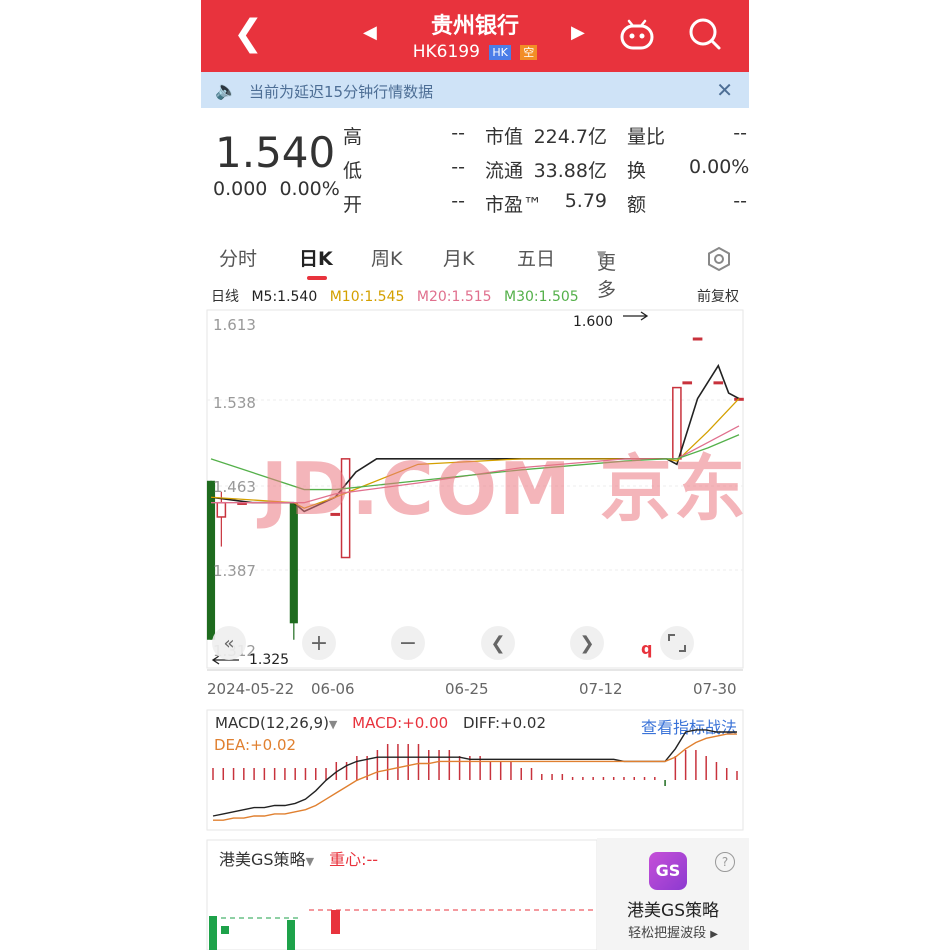  I want to click on amount-label: 额, so click(637, 205).